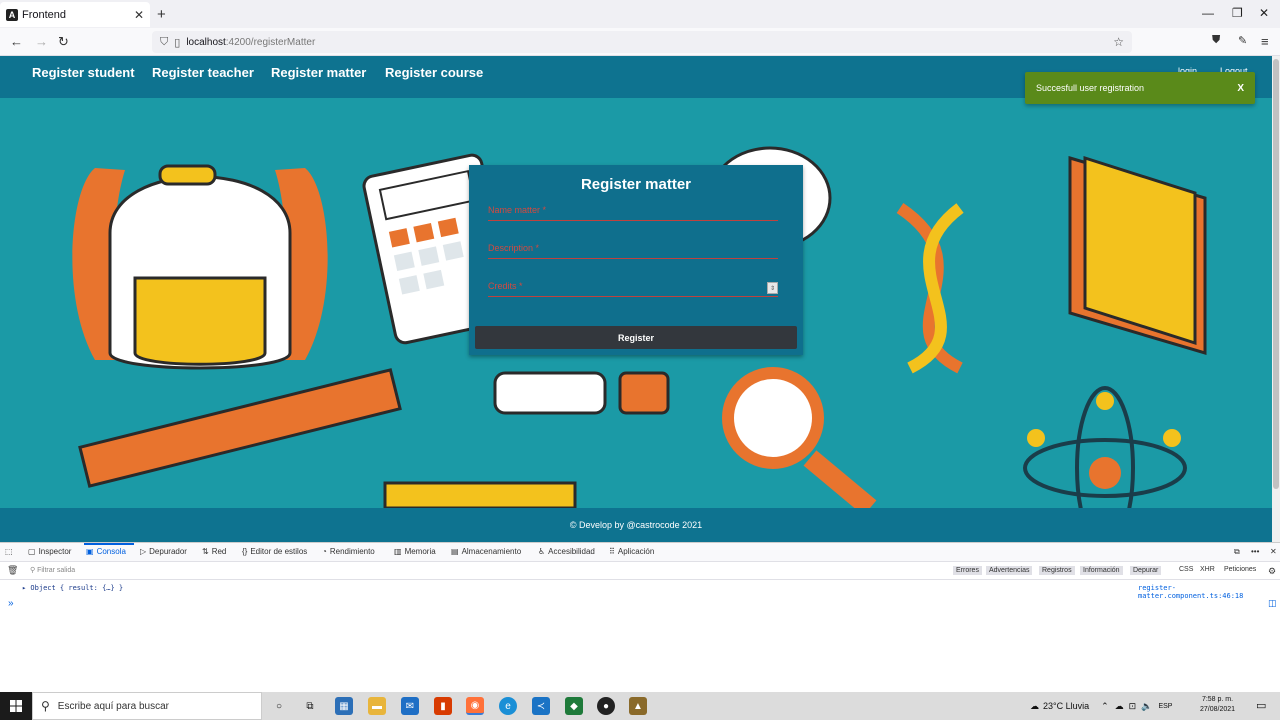 Image resolution: width=1280 pixels, height=720 pixels. I want to click on devtools-tab-style-editor: {} Editor de estilos, so click(274, 551).